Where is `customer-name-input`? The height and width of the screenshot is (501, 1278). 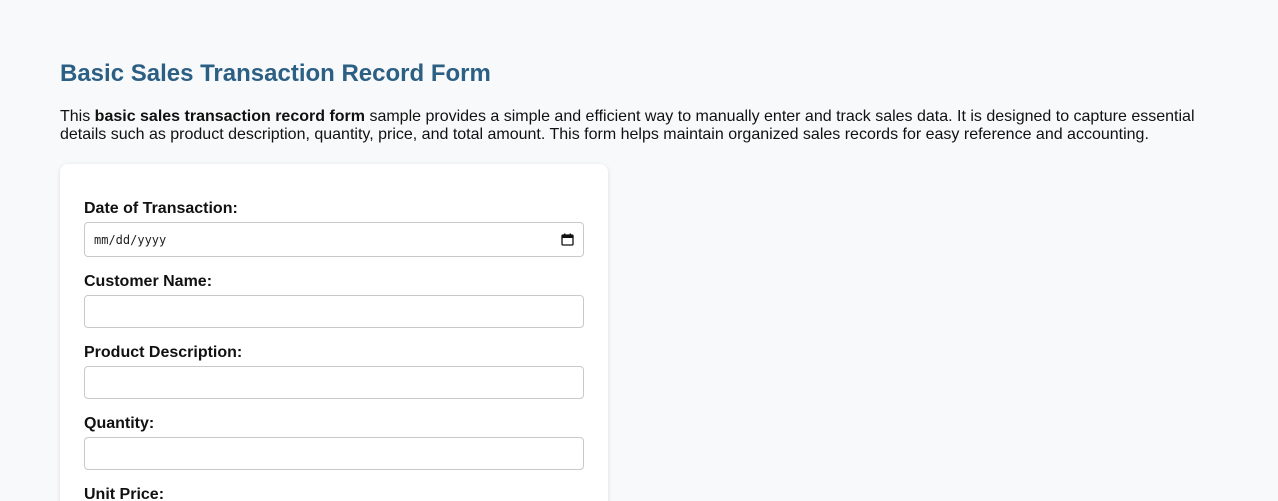
customer-name-input is located at coordinates (334, 311).